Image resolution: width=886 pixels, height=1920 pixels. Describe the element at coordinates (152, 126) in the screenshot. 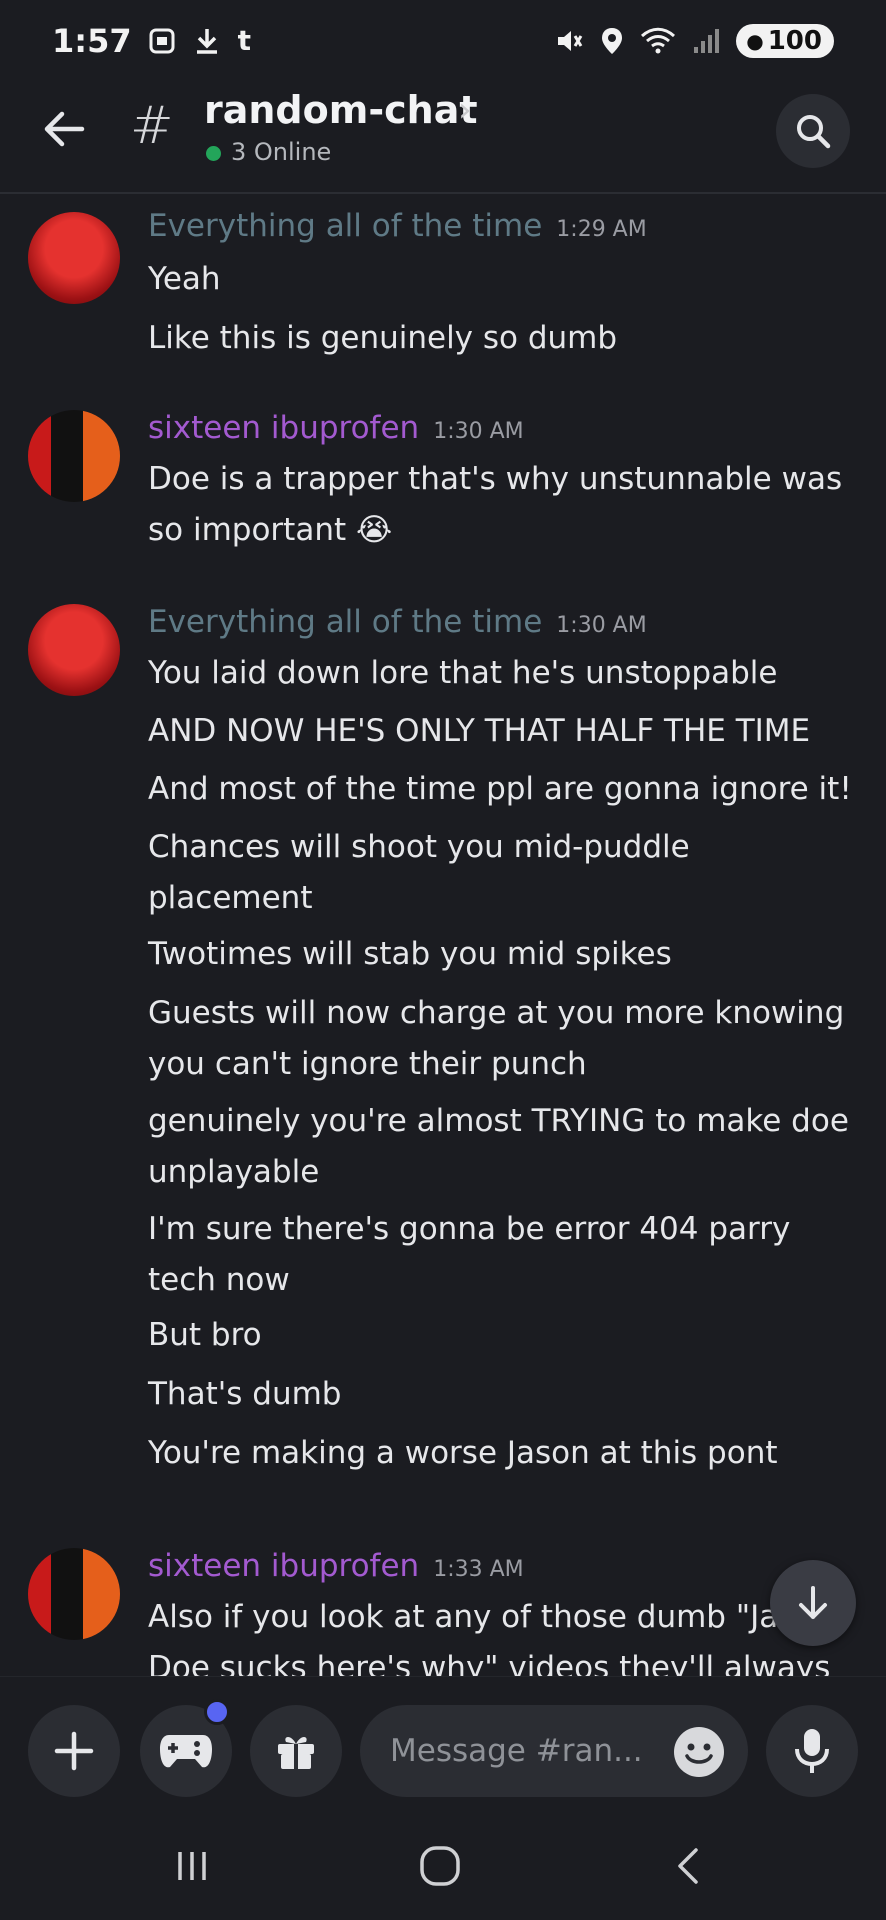

I see `hash-icon: #` at that location.